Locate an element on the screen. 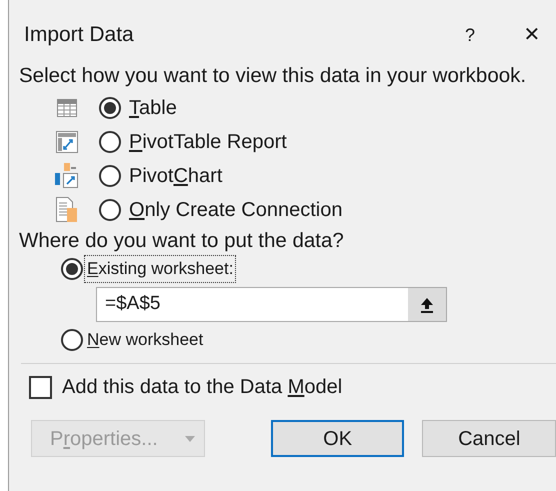 Image resolution: width=556 pixels, height=491 pixels. close-button: ✕ is located at coordinates (532, 35).